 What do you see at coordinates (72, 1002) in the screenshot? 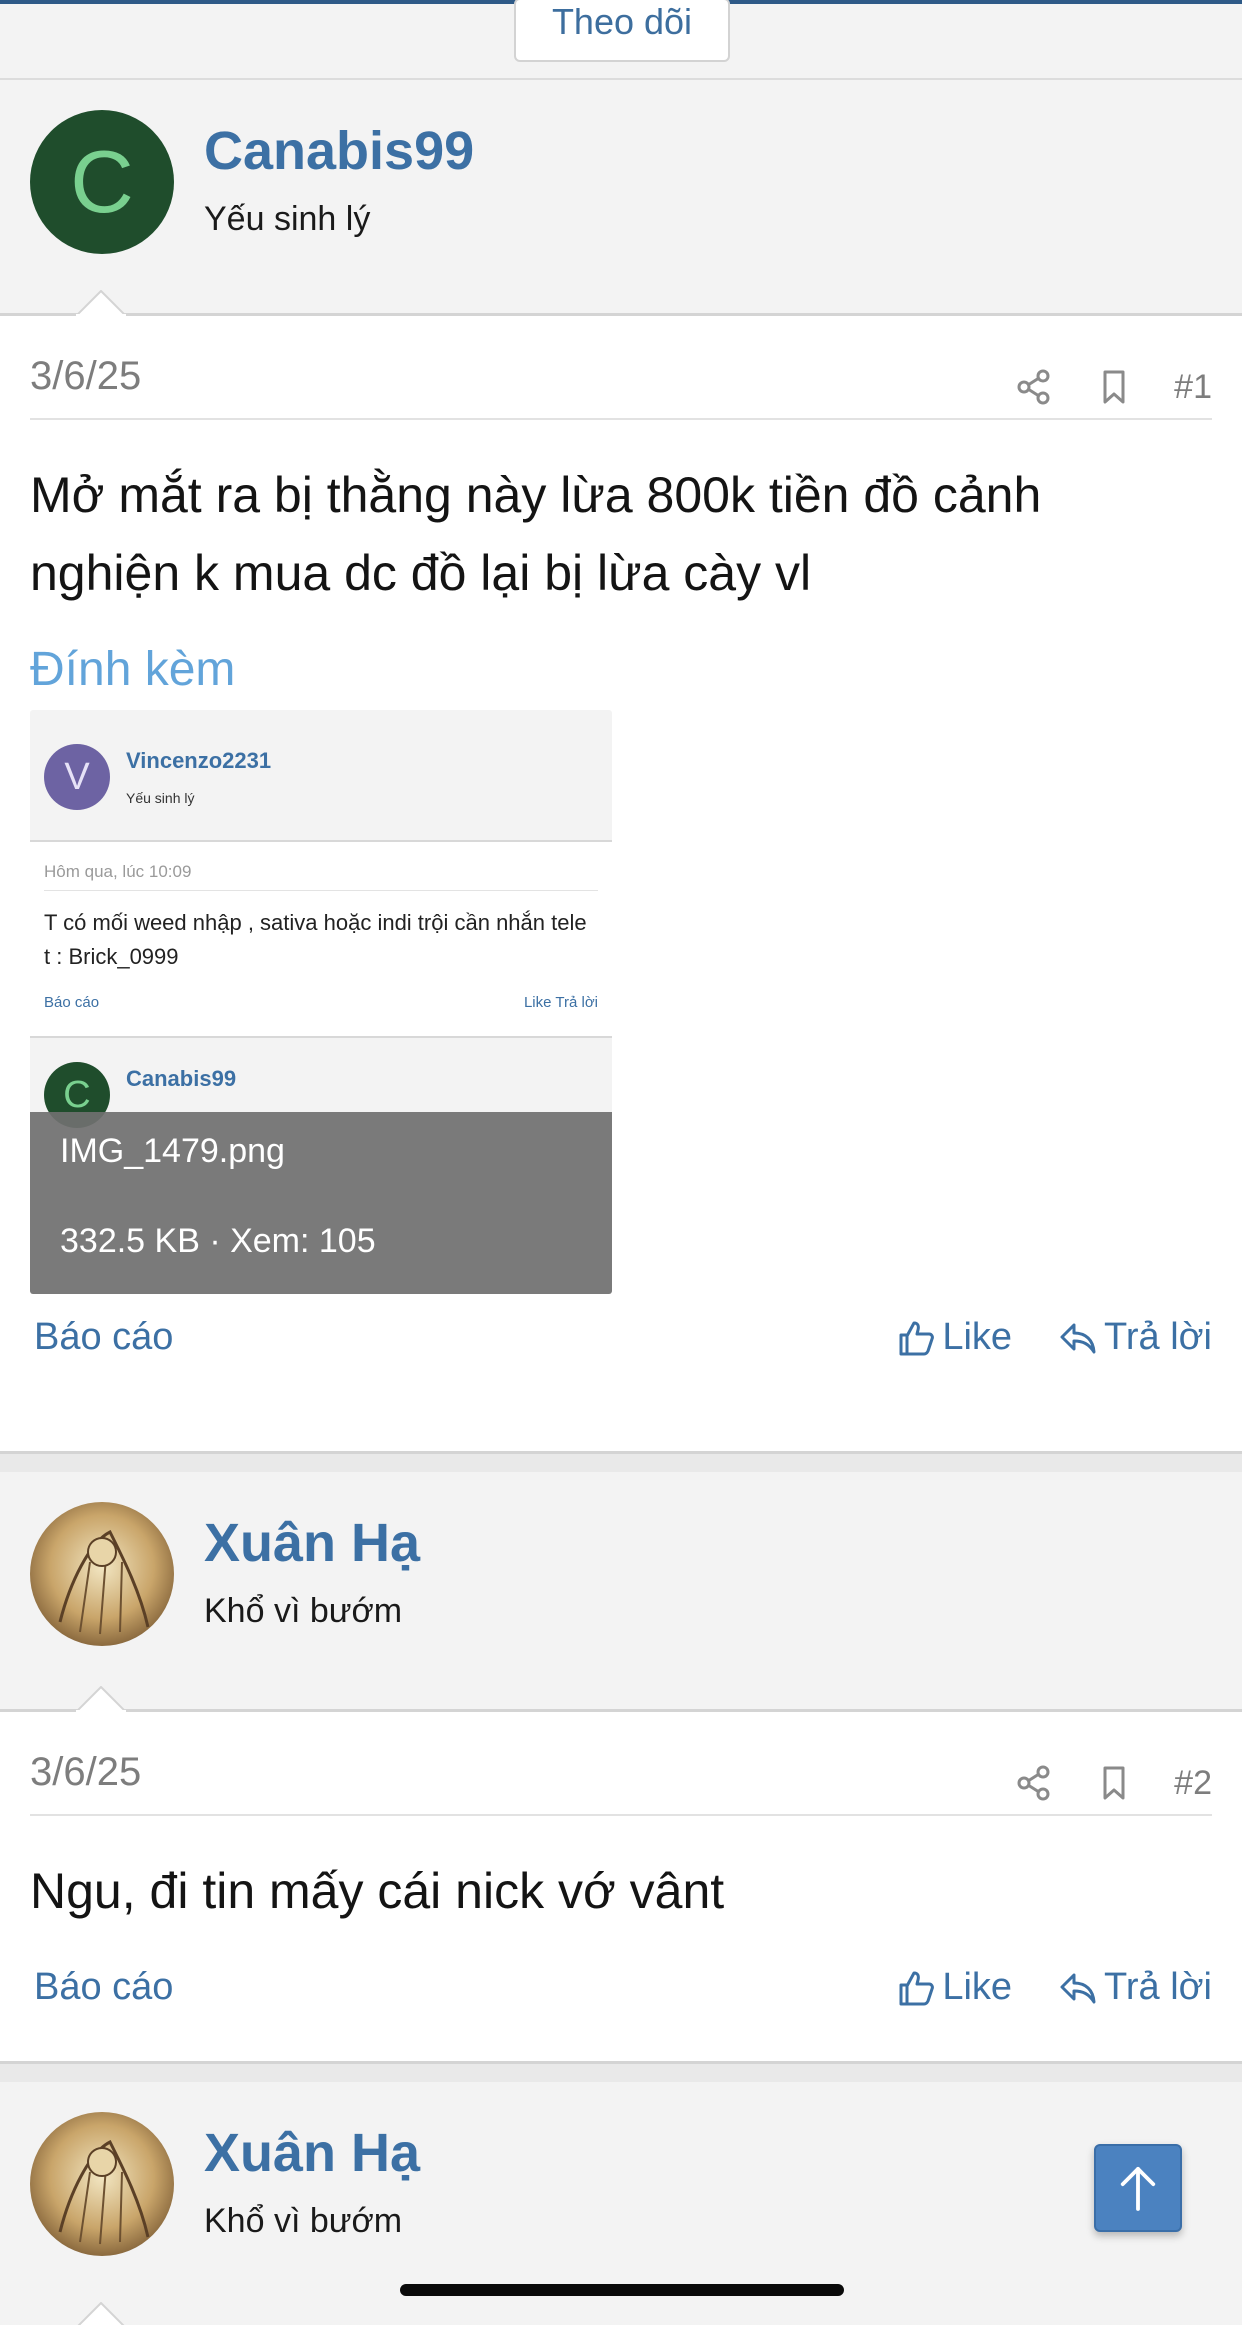
I see `preview-report: Báo cáo` at bounding box center [72, 1002].